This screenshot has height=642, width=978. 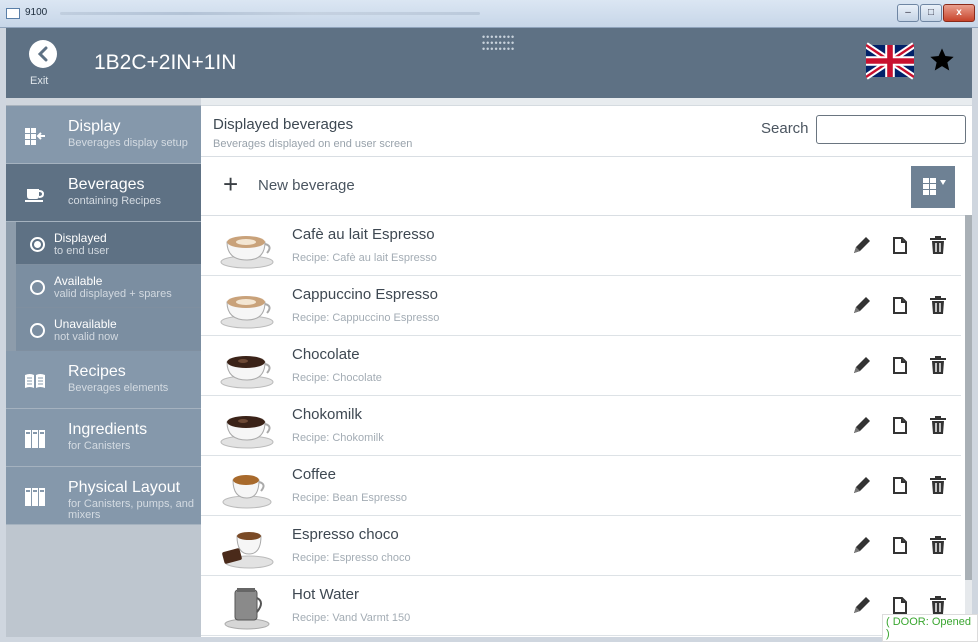 What do you see at coordinates (581, 366) in the screenshot?
I see `list-item: Chocolate Recipe: Chocolate` at bounding box center [581, 366].